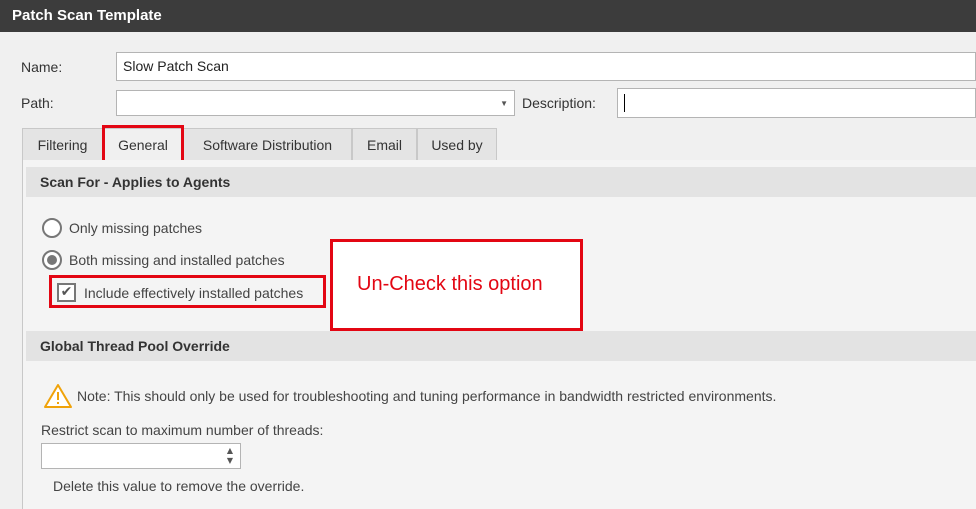 The width and height of the screenshot is (976, 509). I want to click on scan-for-header: Scan For - Applies to Agents, so click(501, 182).